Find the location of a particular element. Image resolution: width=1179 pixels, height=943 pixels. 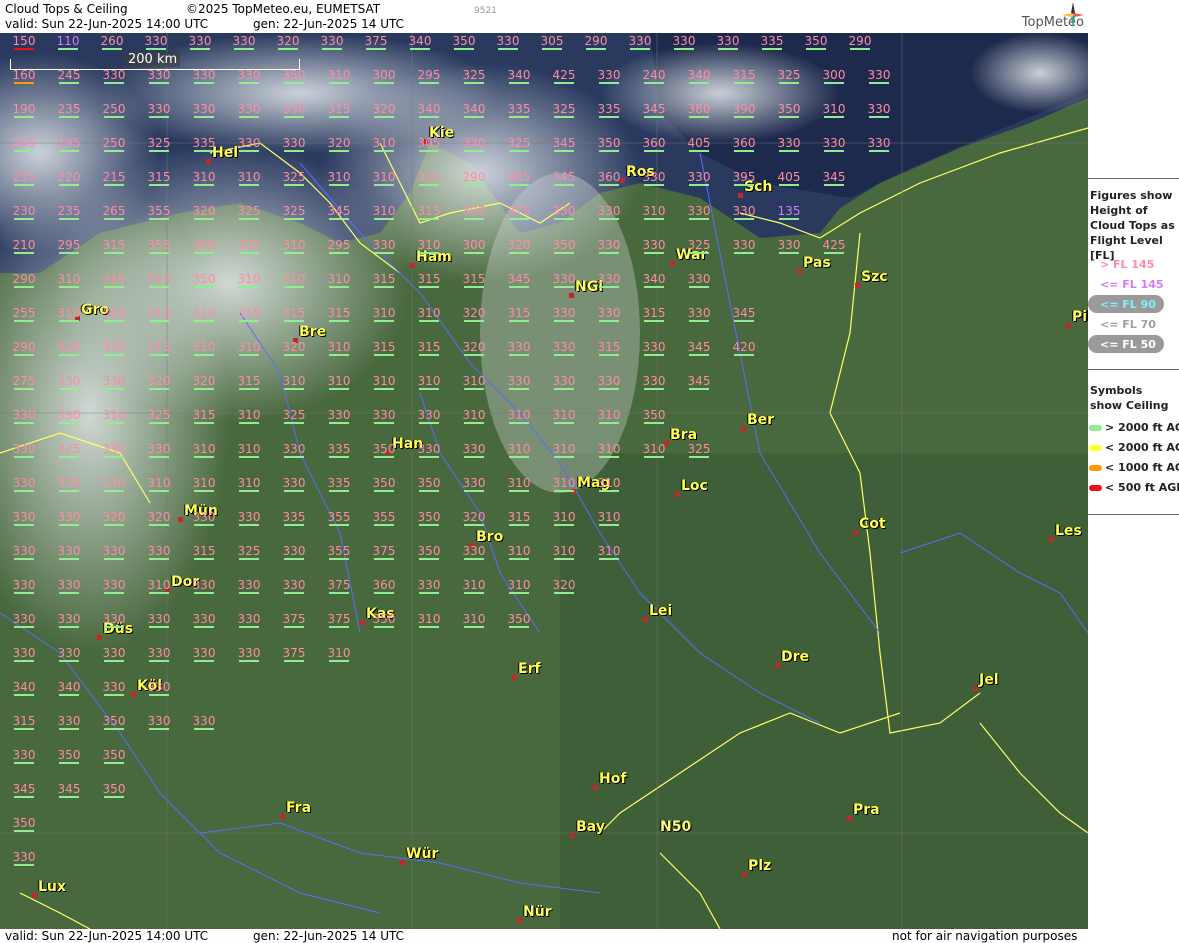

cloud-top-value: 355 is located at coordinates (384, 518).